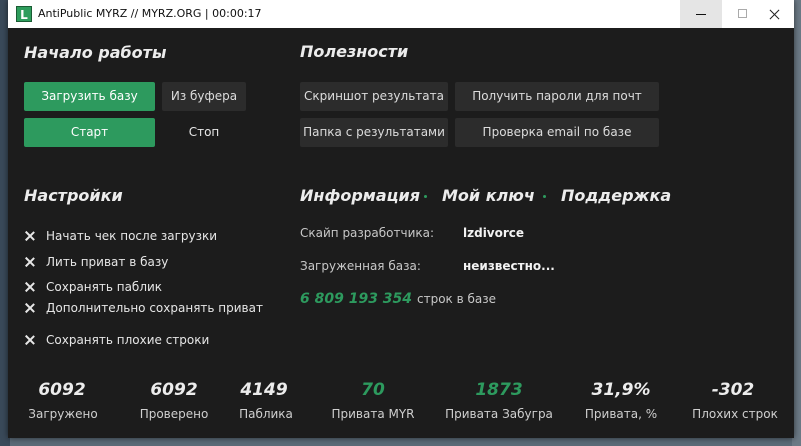  Describe the element at coordinates (132, 236) in the screenshot. I see `option-label: Начать чек после загрузки` at that location.